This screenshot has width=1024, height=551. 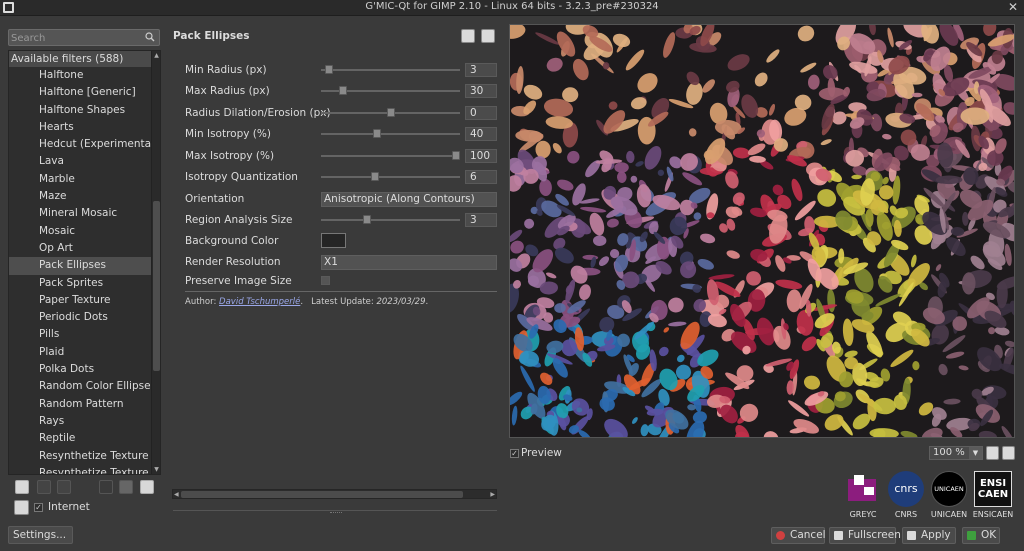 I want to click on filter-item: Resynthetize Texture [Patch-Based], so click(x=80, y=469).